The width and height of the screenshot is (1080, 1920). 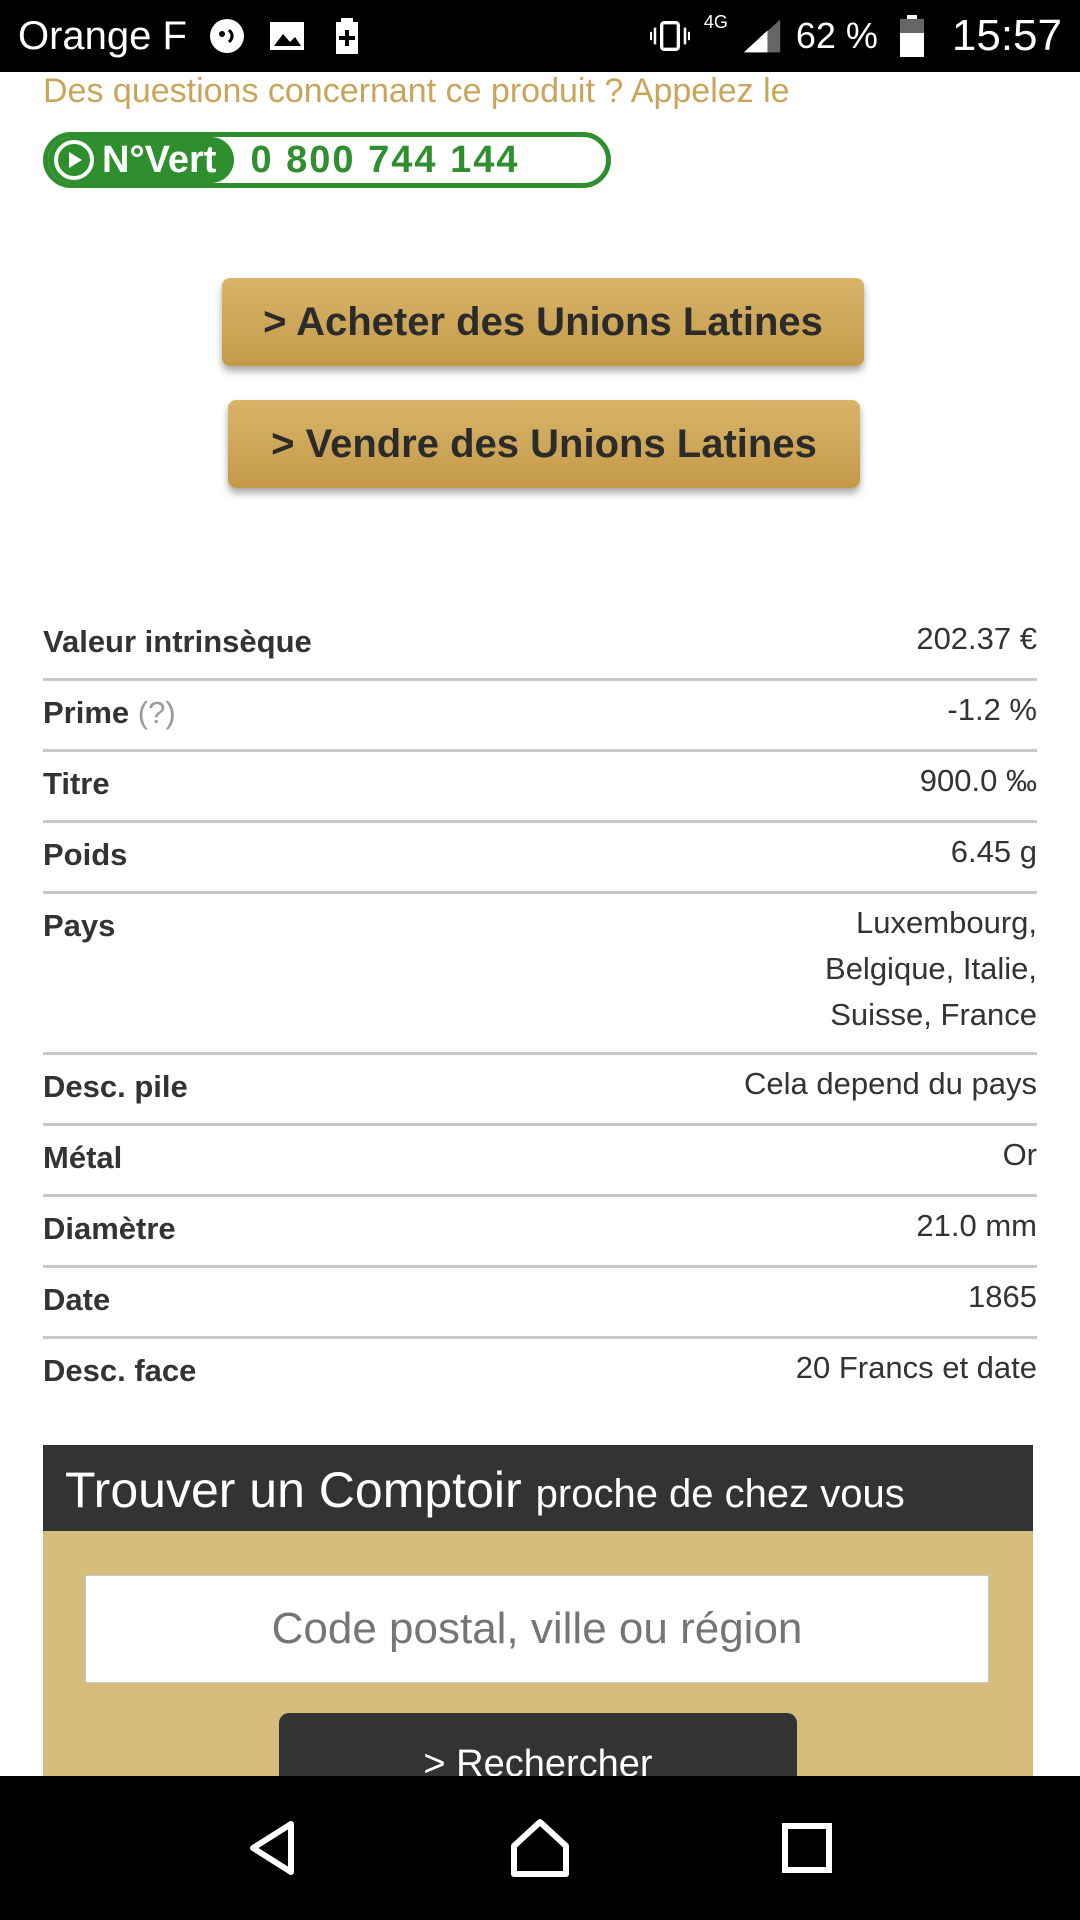 What do you see at coordinates (540, 858) in the screenshot?
I see `spec-row-weight: Poids 6.45 g` at bounding box center [540, 858].